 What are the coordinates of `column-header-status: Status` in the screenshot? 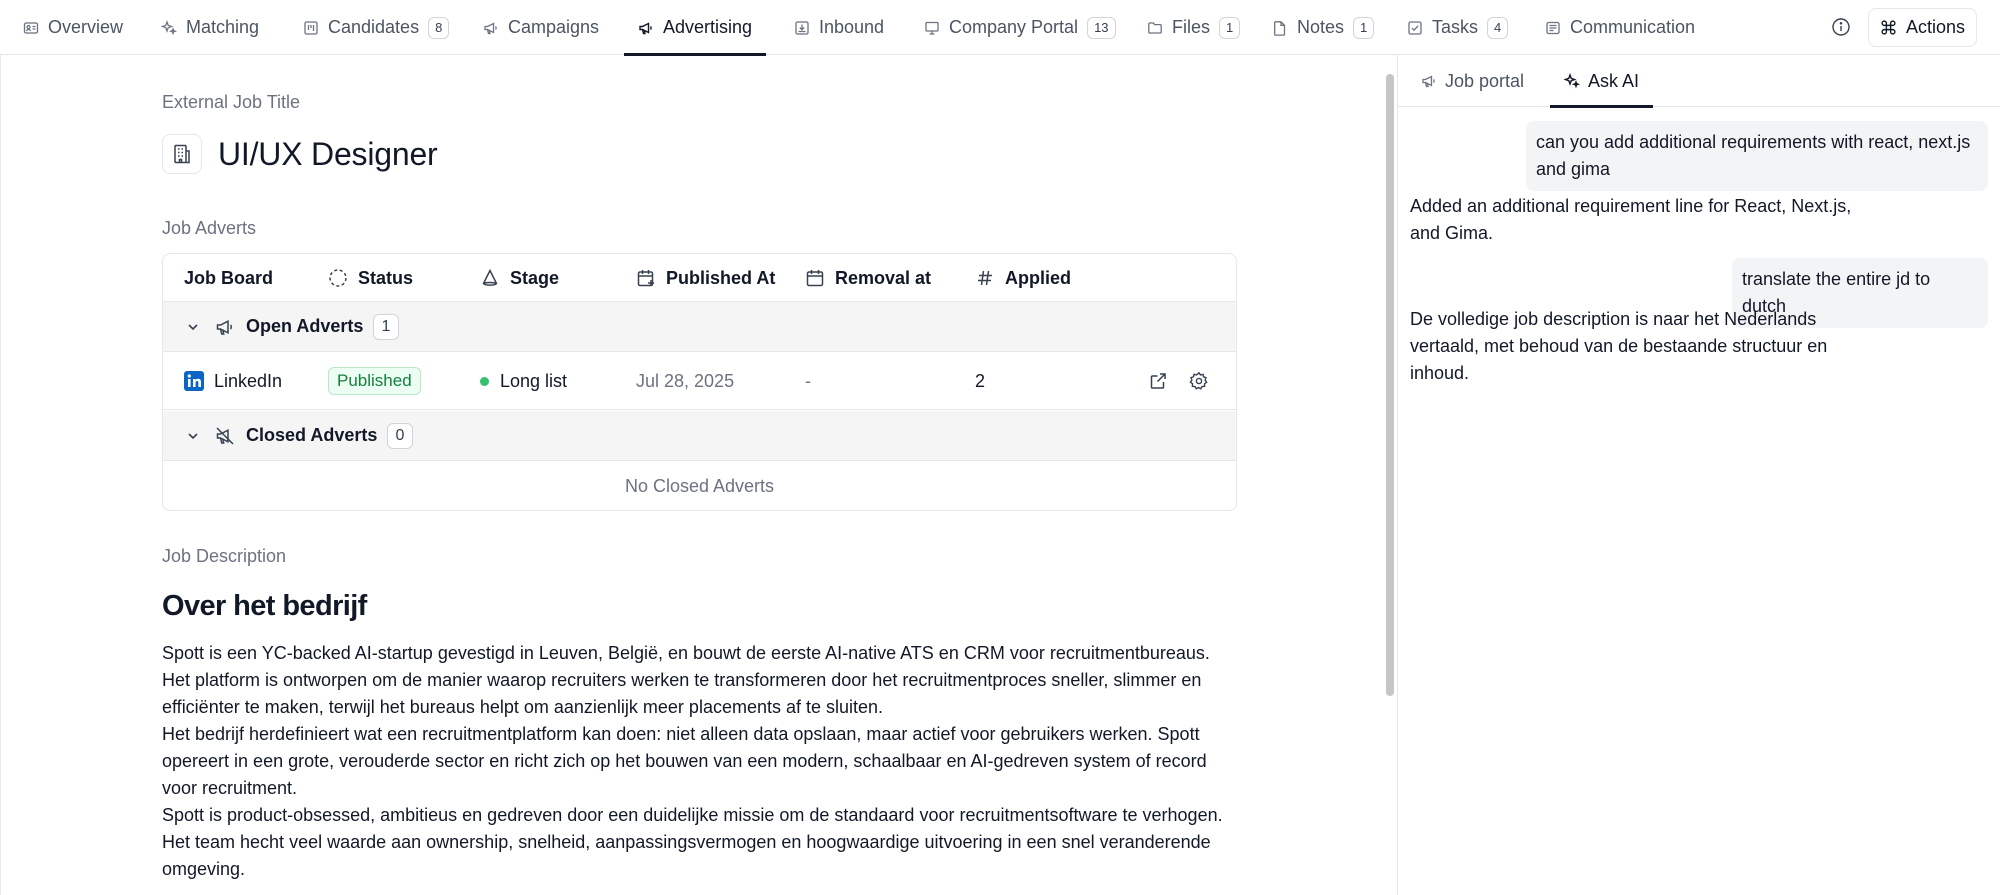 It's located at (370, 278).